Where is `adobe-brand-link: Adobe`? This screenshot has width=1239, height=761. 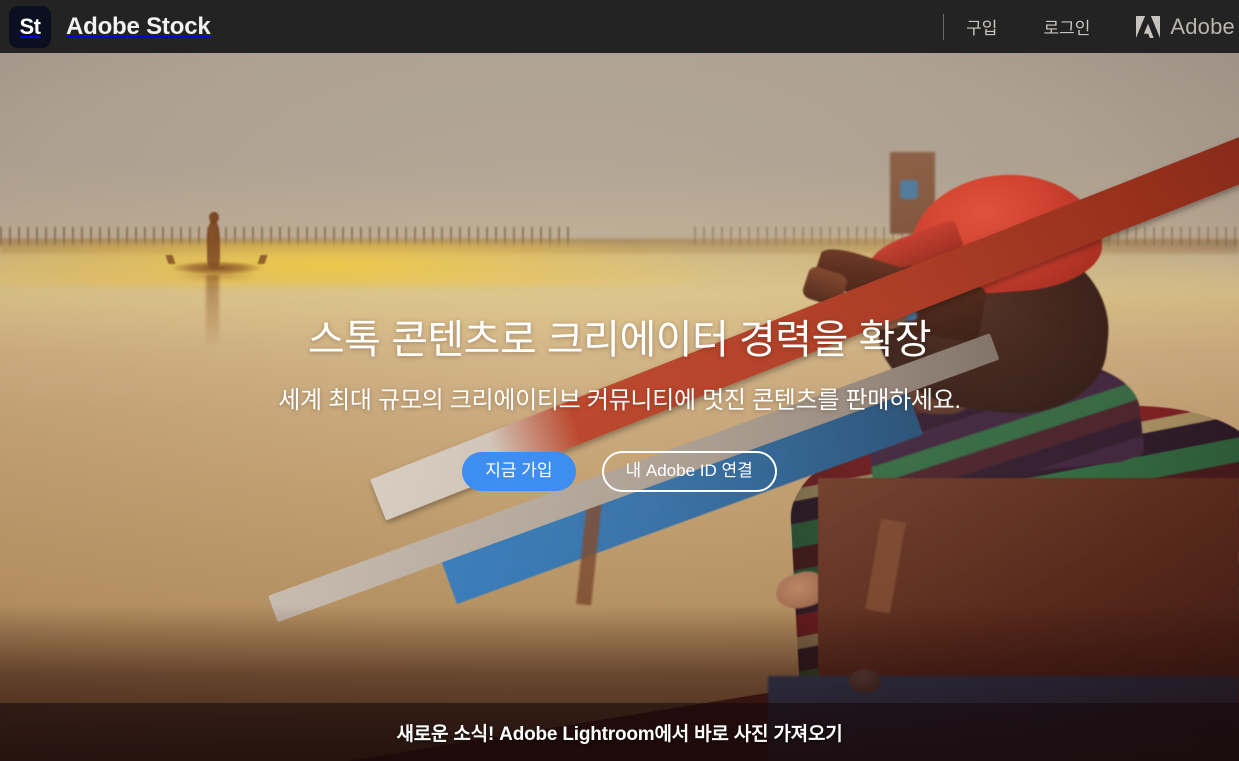
adobe-brand-link: Adobe is located at coordinates (1187, 27).